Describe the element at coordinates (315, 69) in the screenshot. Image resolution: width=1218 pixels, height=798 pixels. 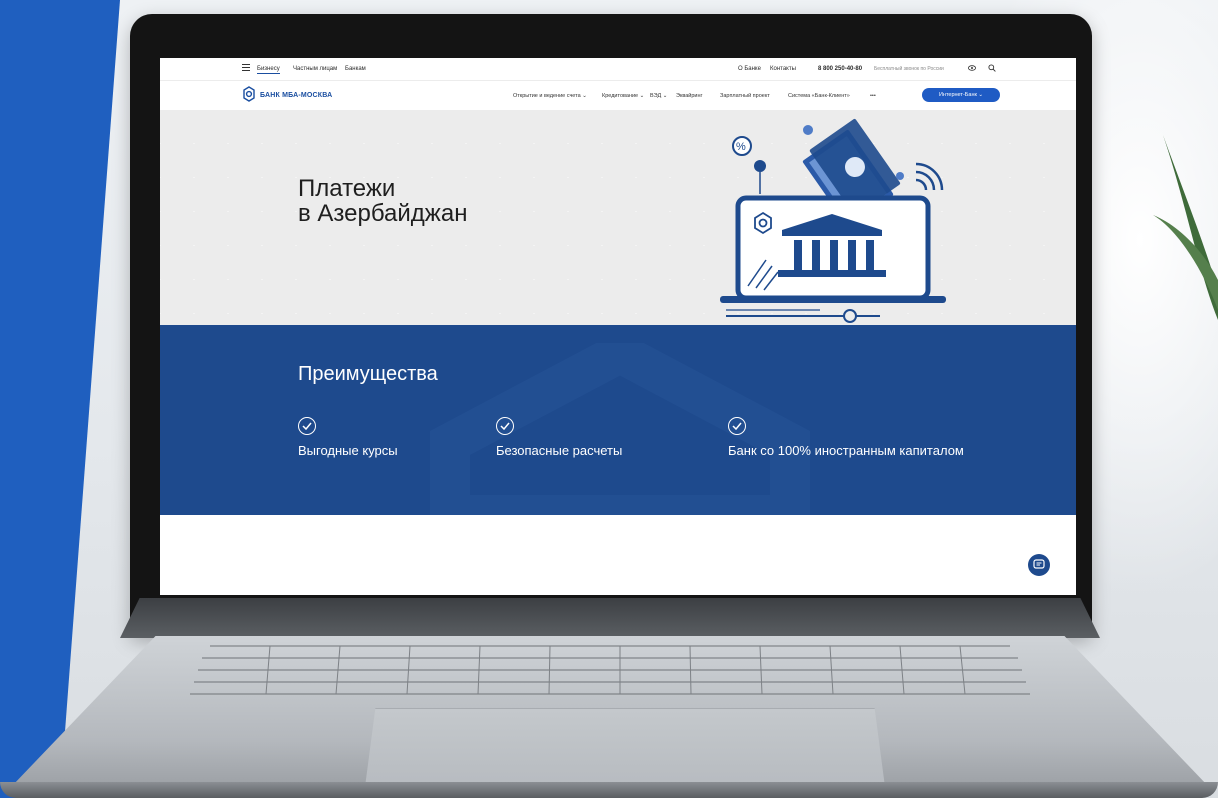
I see `segment-individuals: Частным лицам` at that location.